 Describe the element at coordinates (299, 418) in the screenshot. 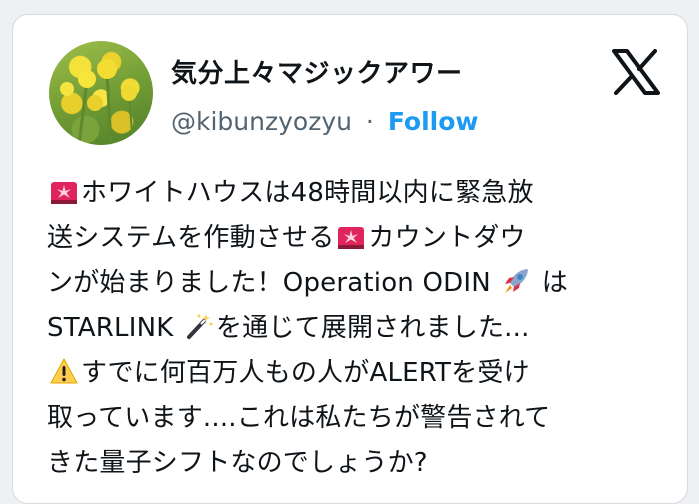

I see `tweet-line: 取っています....これは私たちが警告されて` at that location.